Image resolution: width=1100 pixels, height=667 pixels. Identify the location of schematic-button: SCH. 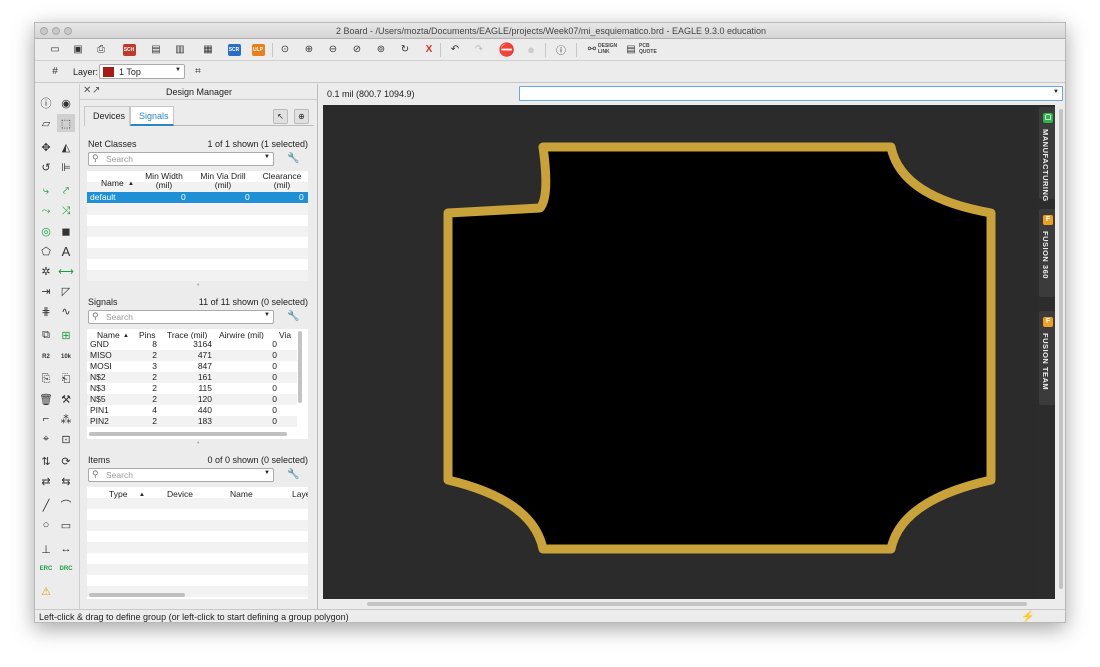
(129, 49).